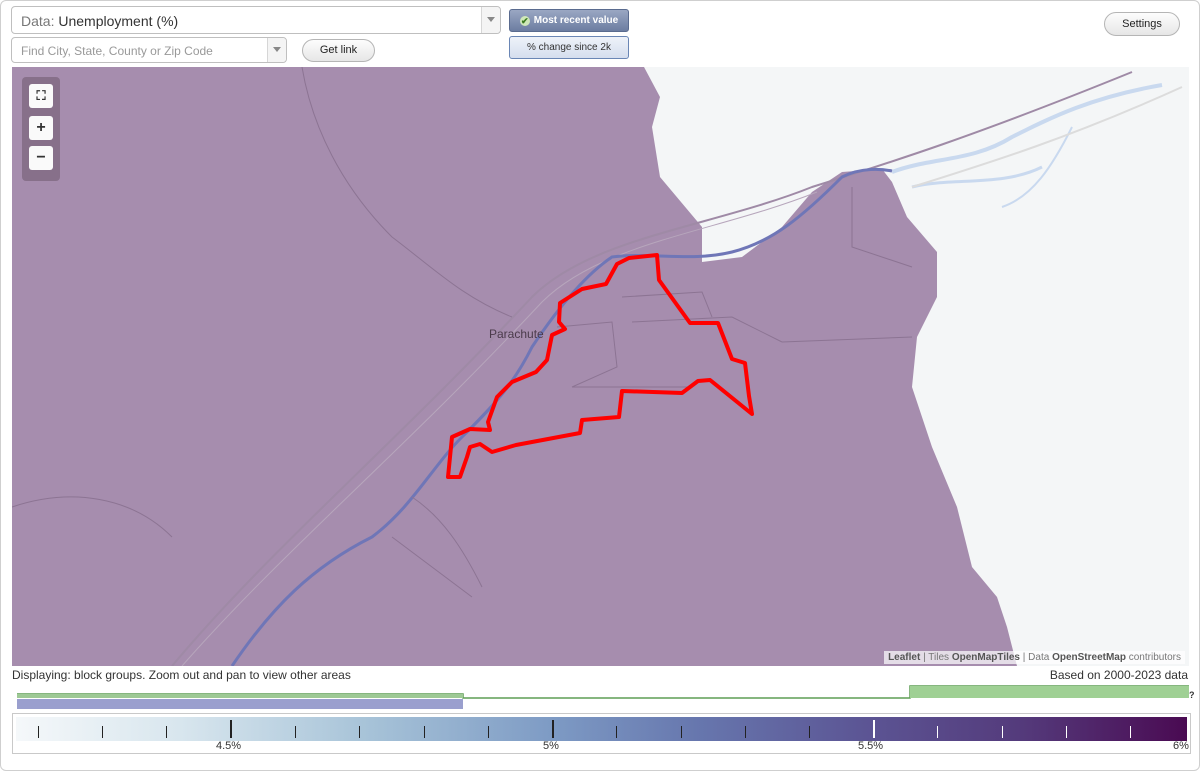 This screenshot has width=1200, height=771. I want to click on data-select-prefix: Data:, so click(38, 21).